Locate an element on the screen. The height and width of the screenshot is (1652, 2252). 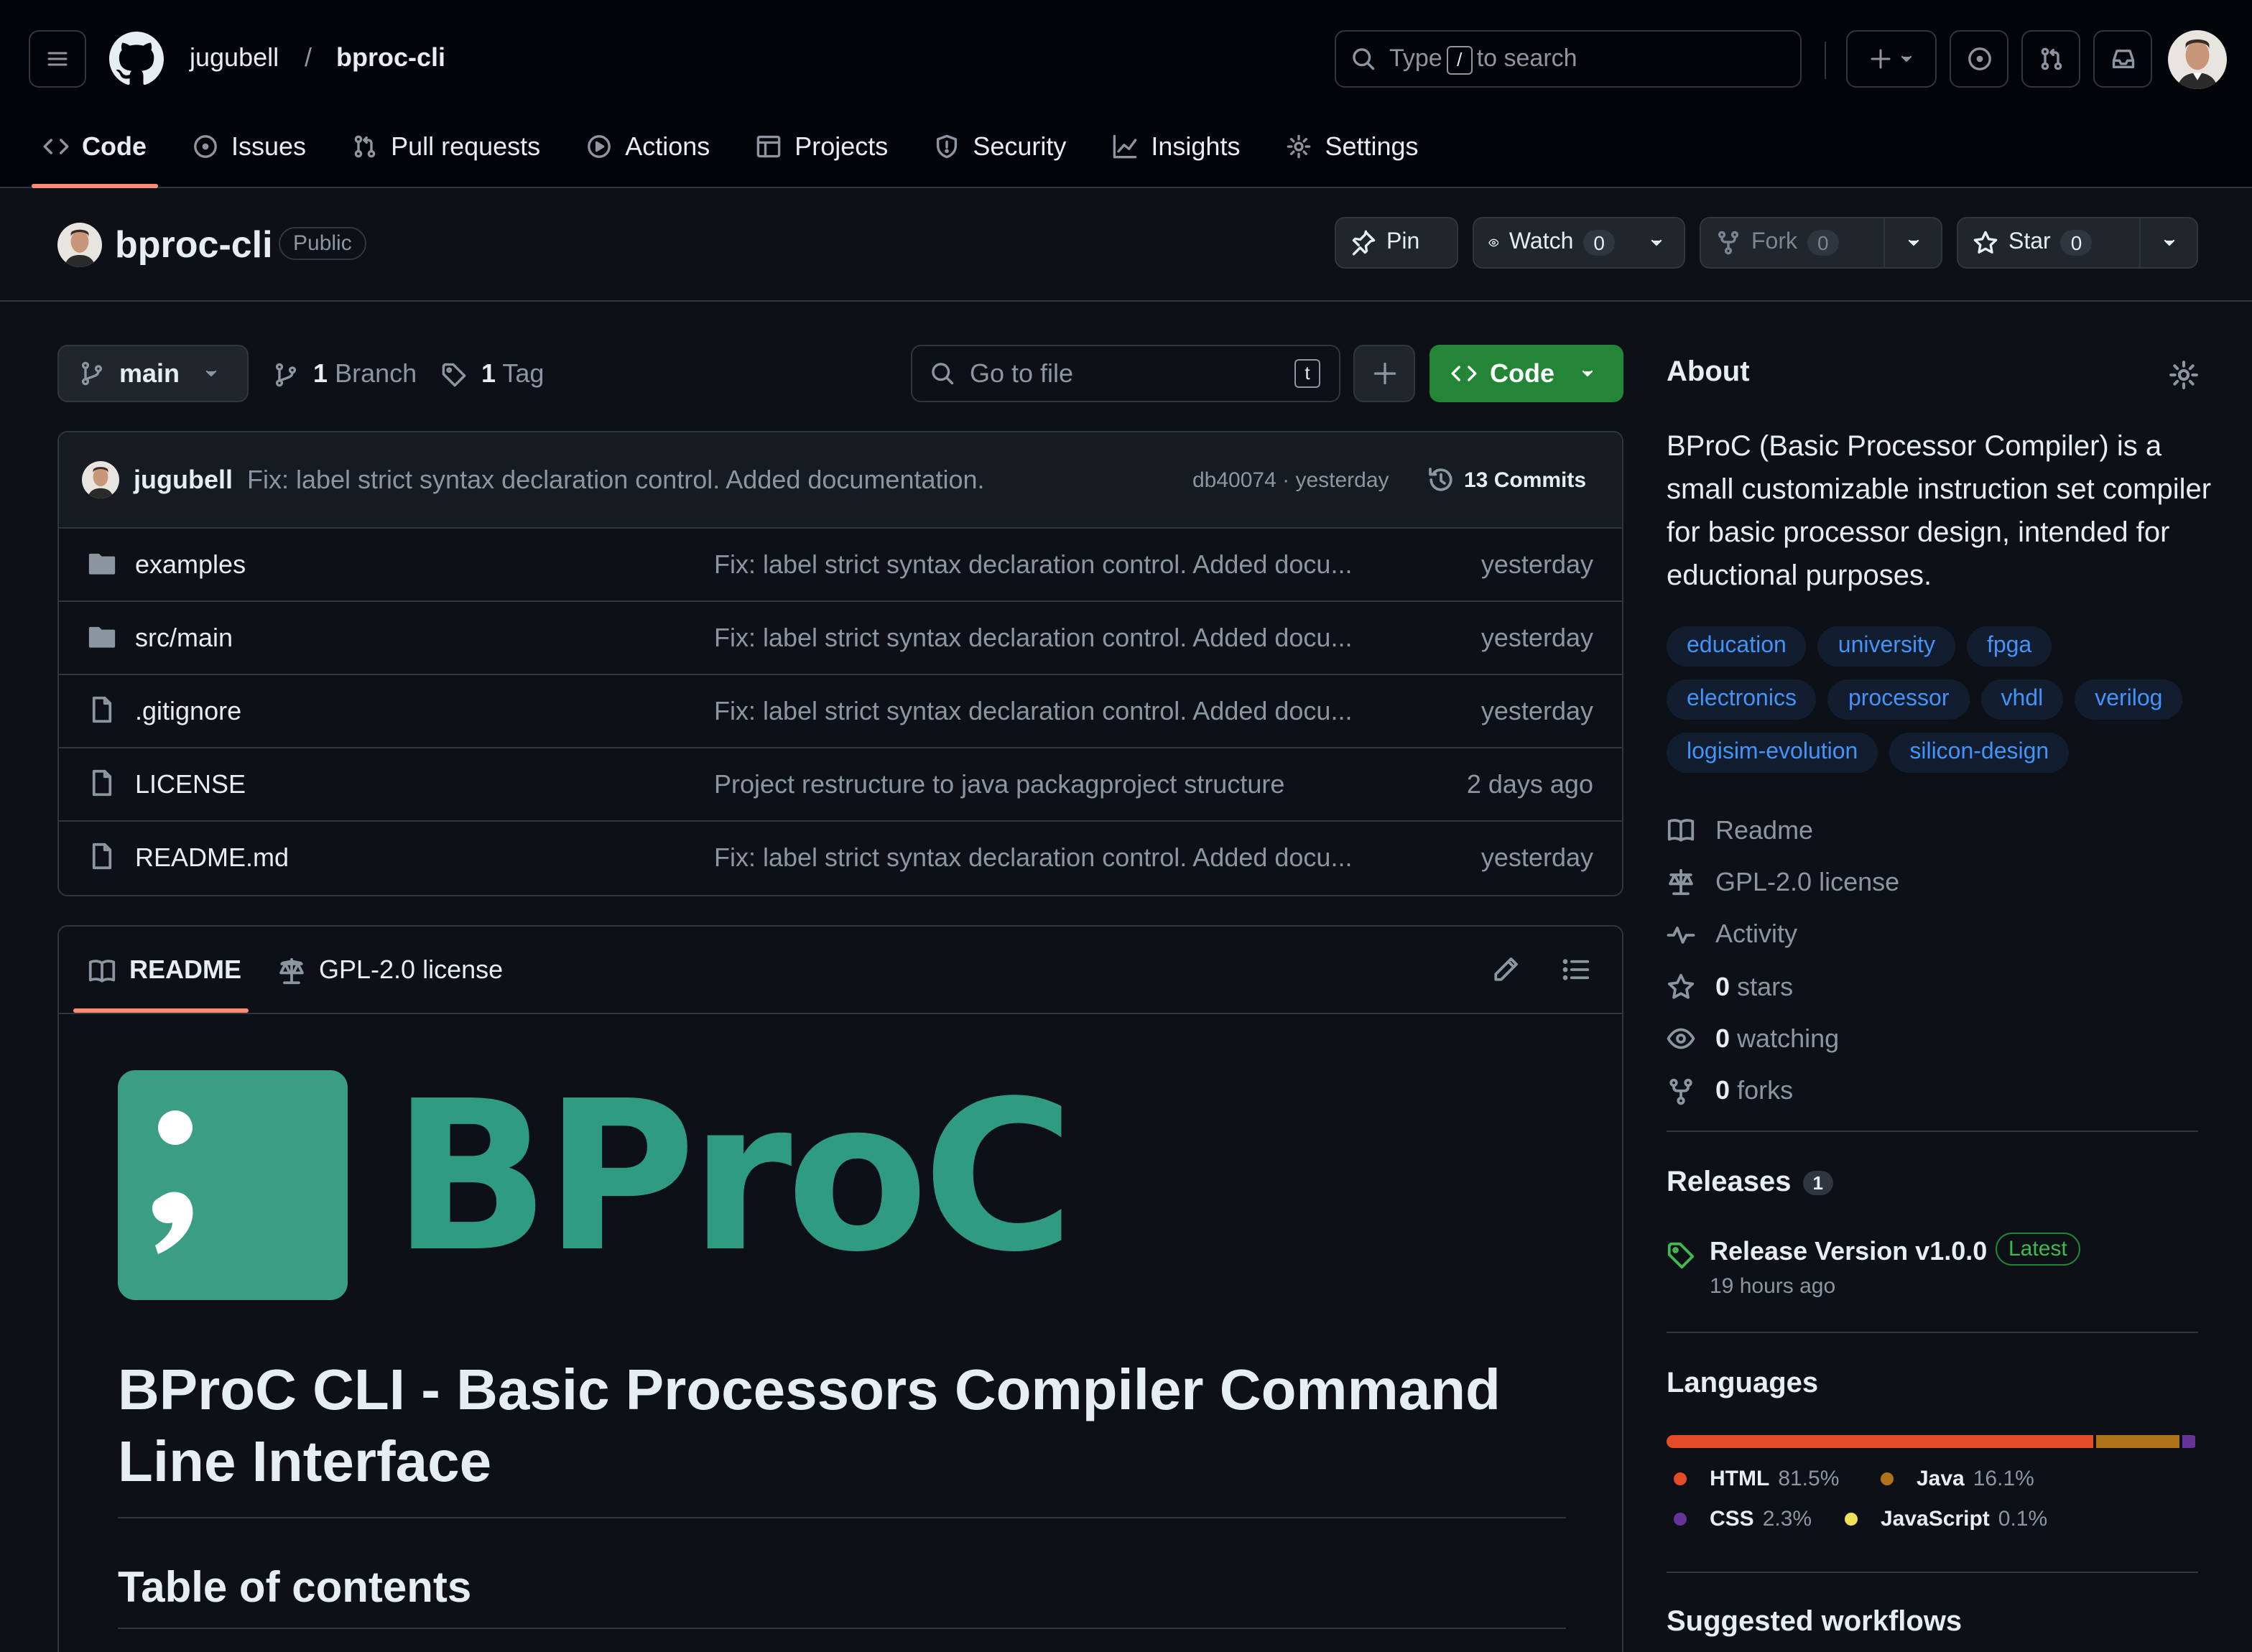
file-name: src/main is located at coordinates (184, 638).